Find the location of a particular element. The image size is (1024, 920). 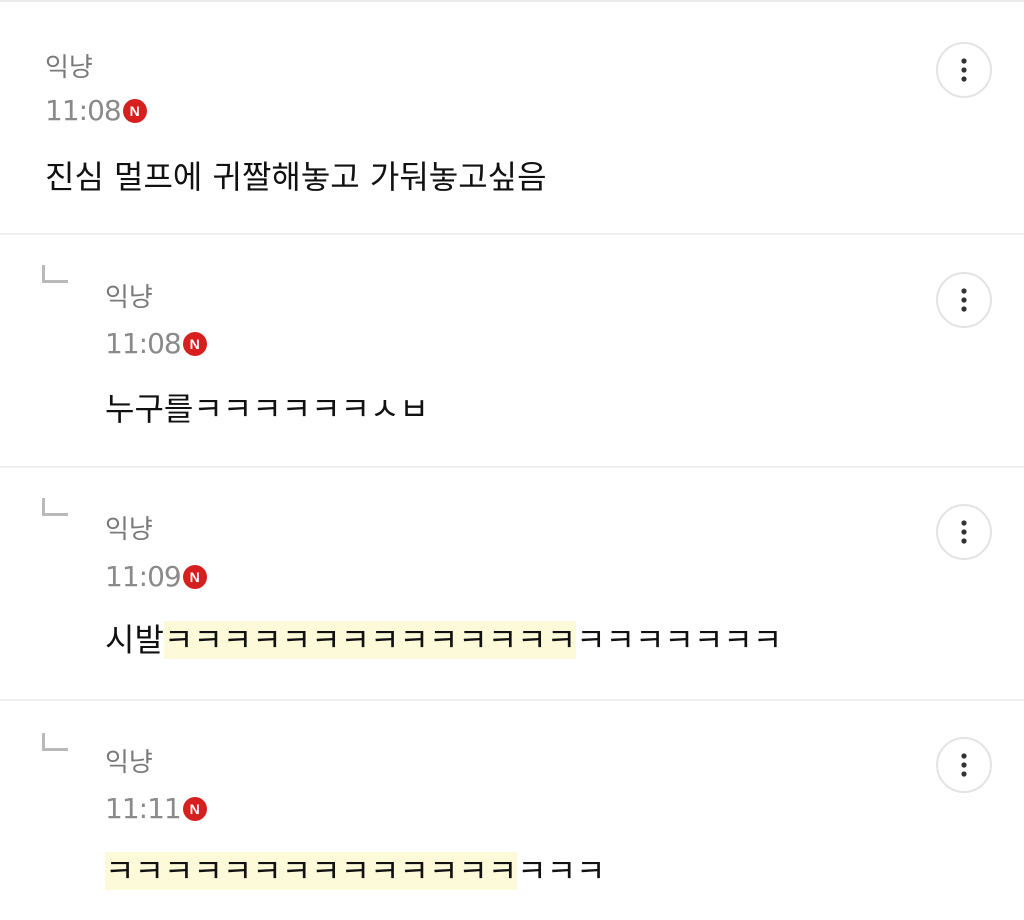

comment-text: 누구를ㅋㅋㅋㅋㅋㅋㅅㅂ is located at coordinates (267, 409).